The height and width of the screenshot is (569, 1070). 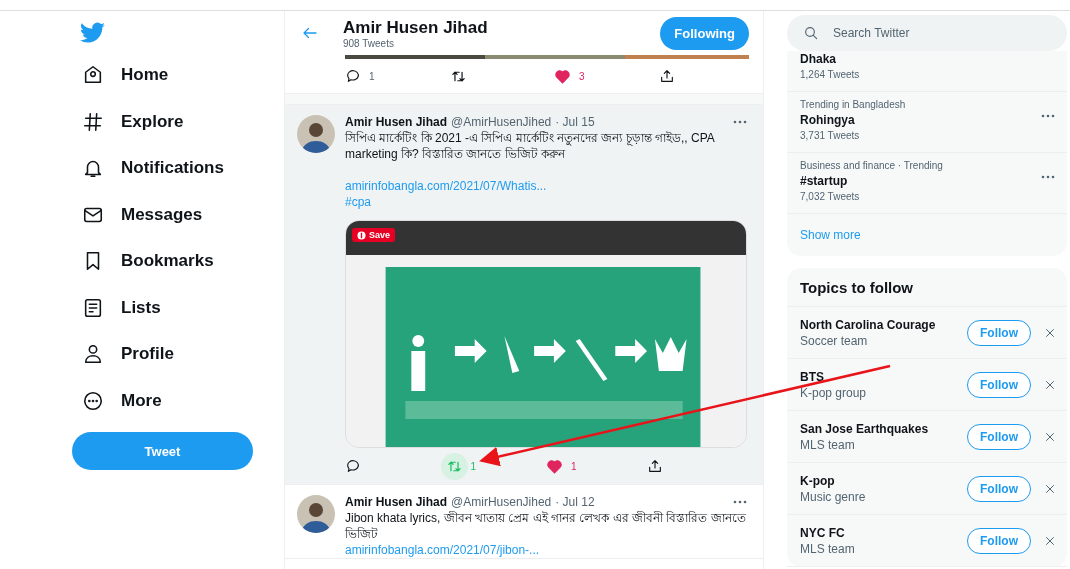 I want to click on topic-category: Music genre, so click(x=833, y=496).